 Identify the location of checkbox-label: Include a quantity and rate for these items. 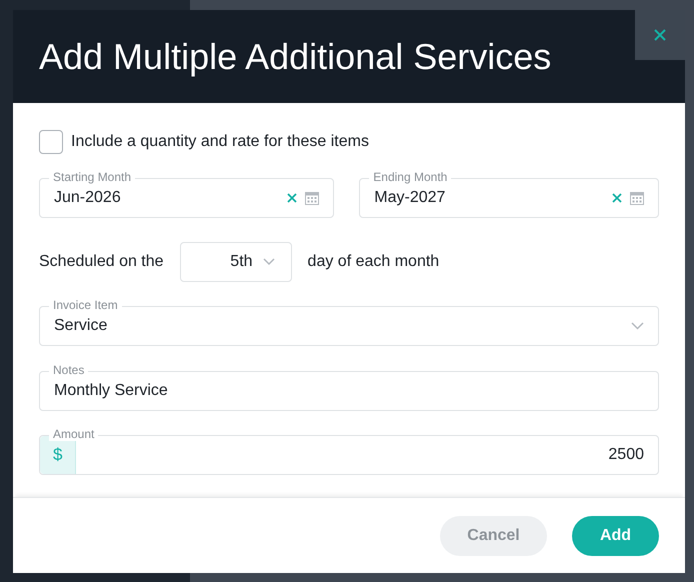
(220, 142).